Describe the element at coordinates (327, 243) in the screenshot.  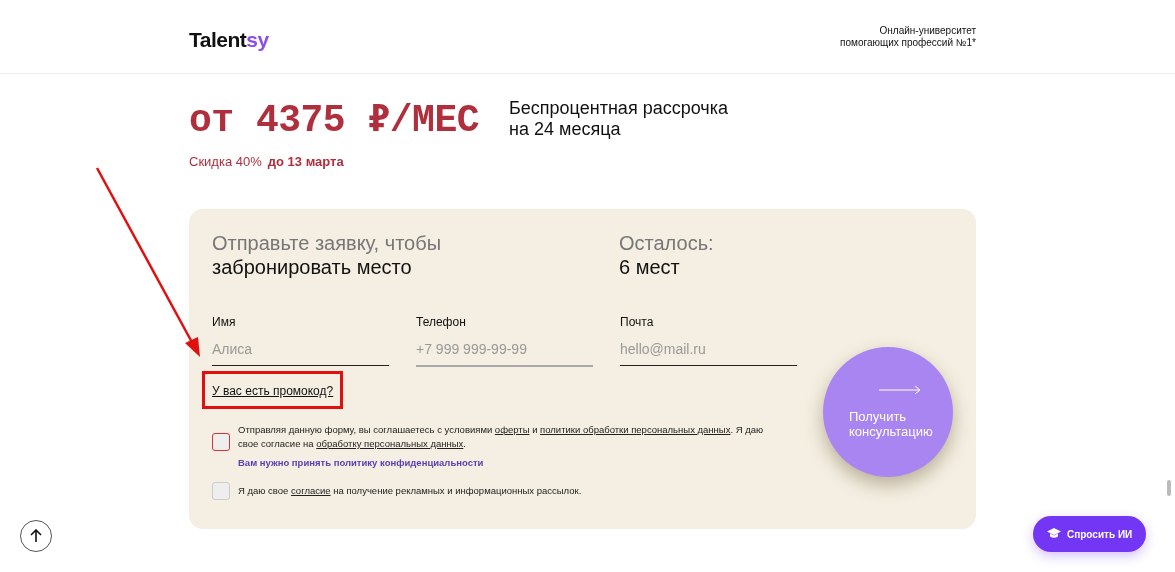
I see `form-title: Отправьте заявку, чтобы` at that location.